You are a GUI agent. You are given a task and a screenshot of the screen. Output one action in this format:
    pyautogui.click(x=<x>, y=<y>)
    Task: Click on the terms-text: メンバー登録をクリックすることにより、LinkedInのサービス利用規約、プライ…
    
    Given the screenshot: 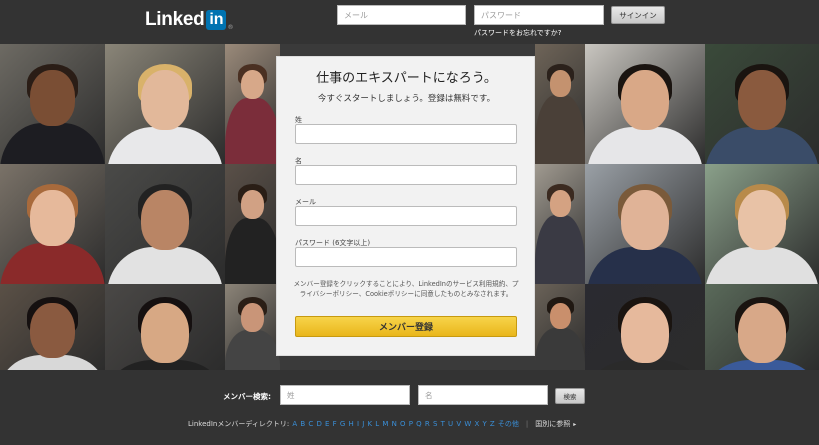 What is the action you would take?
    pyautogui.click(x=406, y=289)
    